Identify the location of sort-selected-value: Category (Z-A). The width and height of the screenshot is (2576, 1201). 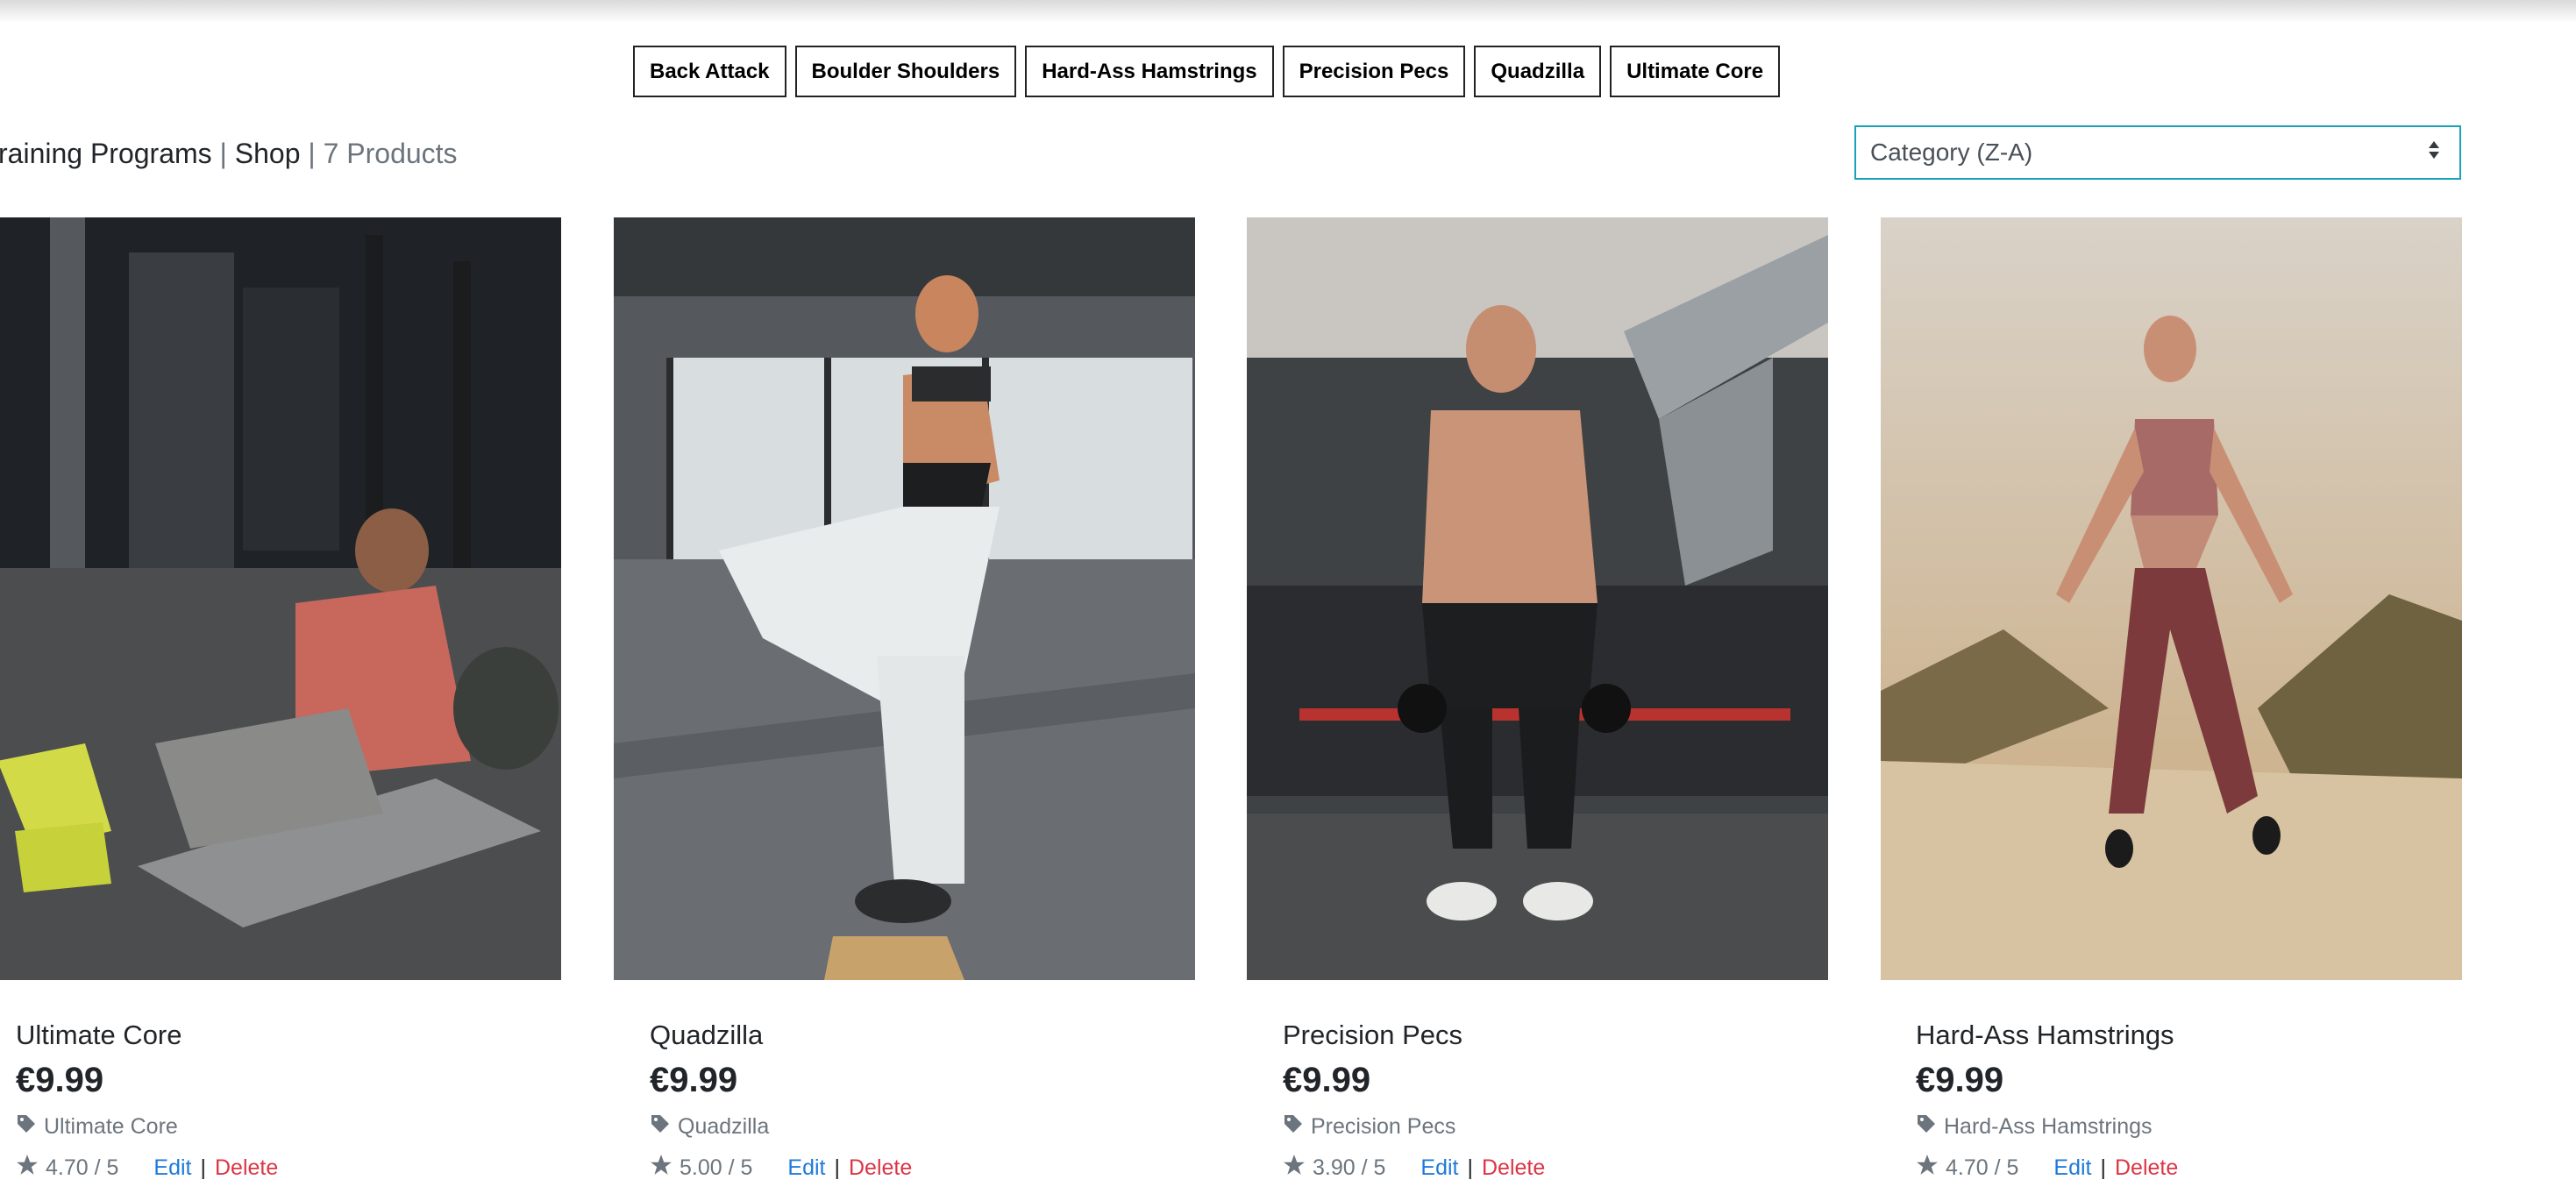
(1951, 152).